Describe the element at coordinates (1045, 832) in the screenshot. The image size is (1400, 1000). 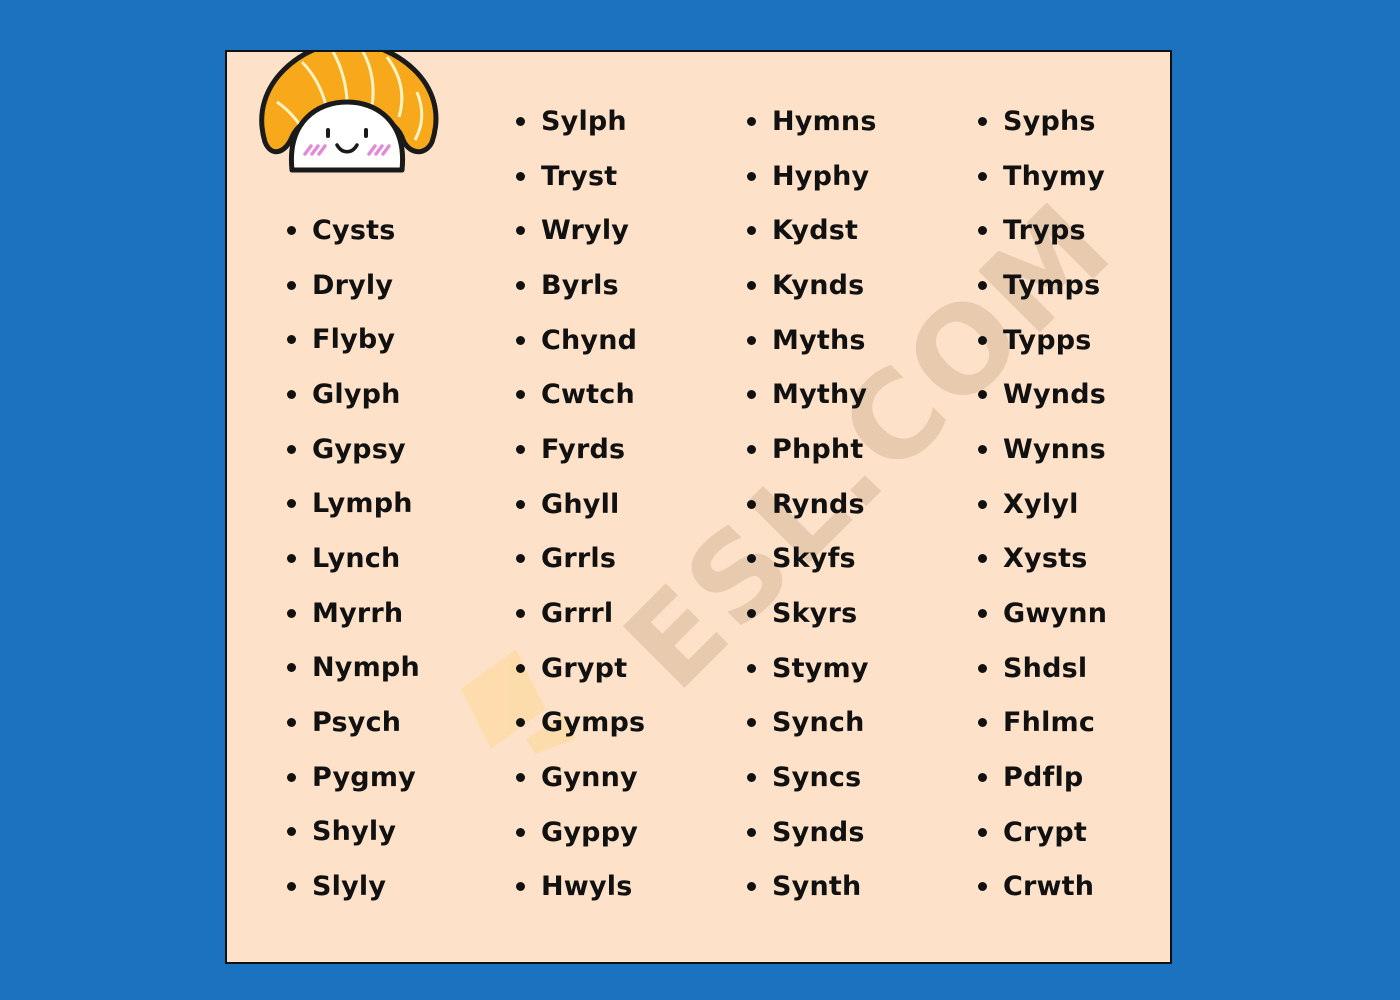
I see `word-text: Crypt` at that location.